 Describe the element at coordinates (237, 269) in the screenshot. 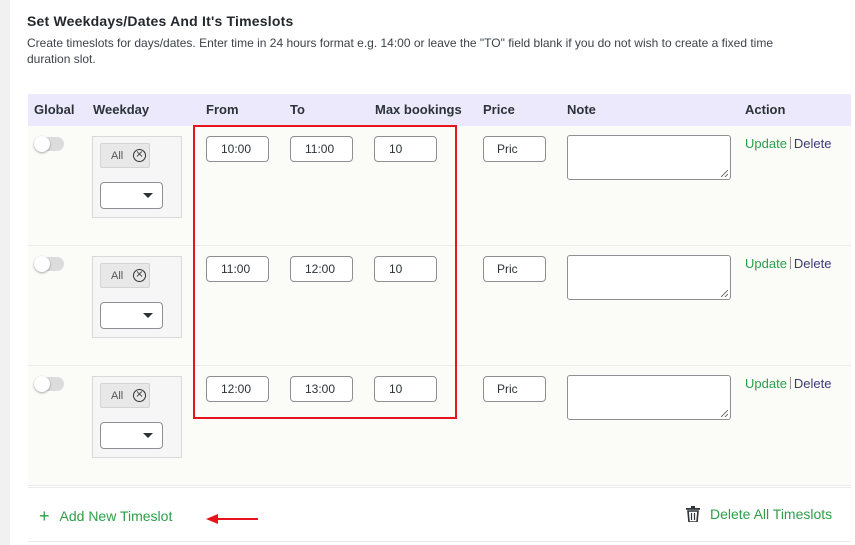

I see `from-time-input: 11:00` at that location.